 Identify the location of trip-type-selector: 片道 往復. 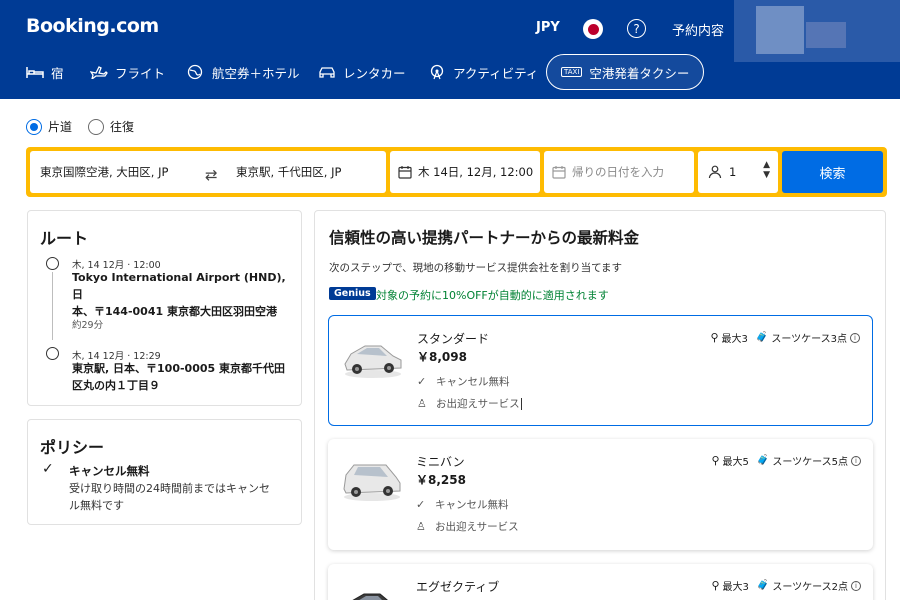
(88, 126).